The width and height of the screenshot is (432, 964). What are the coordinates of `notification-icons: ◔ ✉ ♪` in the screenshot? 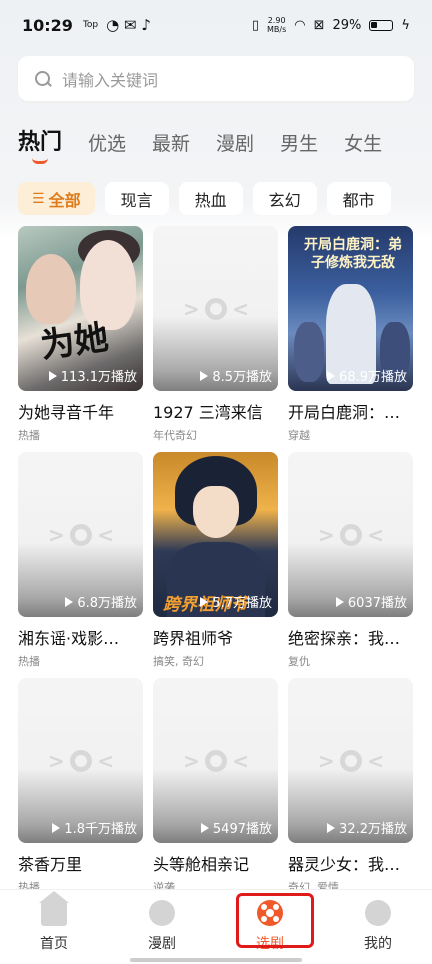 It's located at (128, 25).